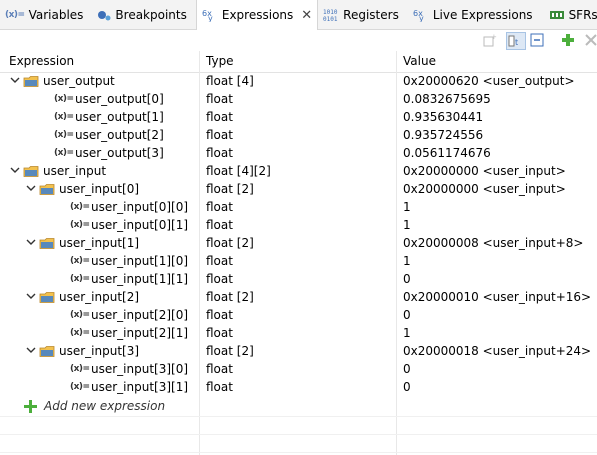 The width and height of the screenshot is (597, 455). I want to click on expression-value: 0x20000010 <user_input+16>, so click(497, 297).